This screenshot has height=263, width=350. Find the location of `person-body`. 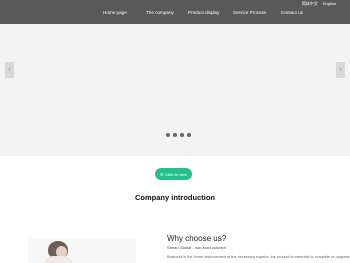

person-body is located at coordinates (58, 259).